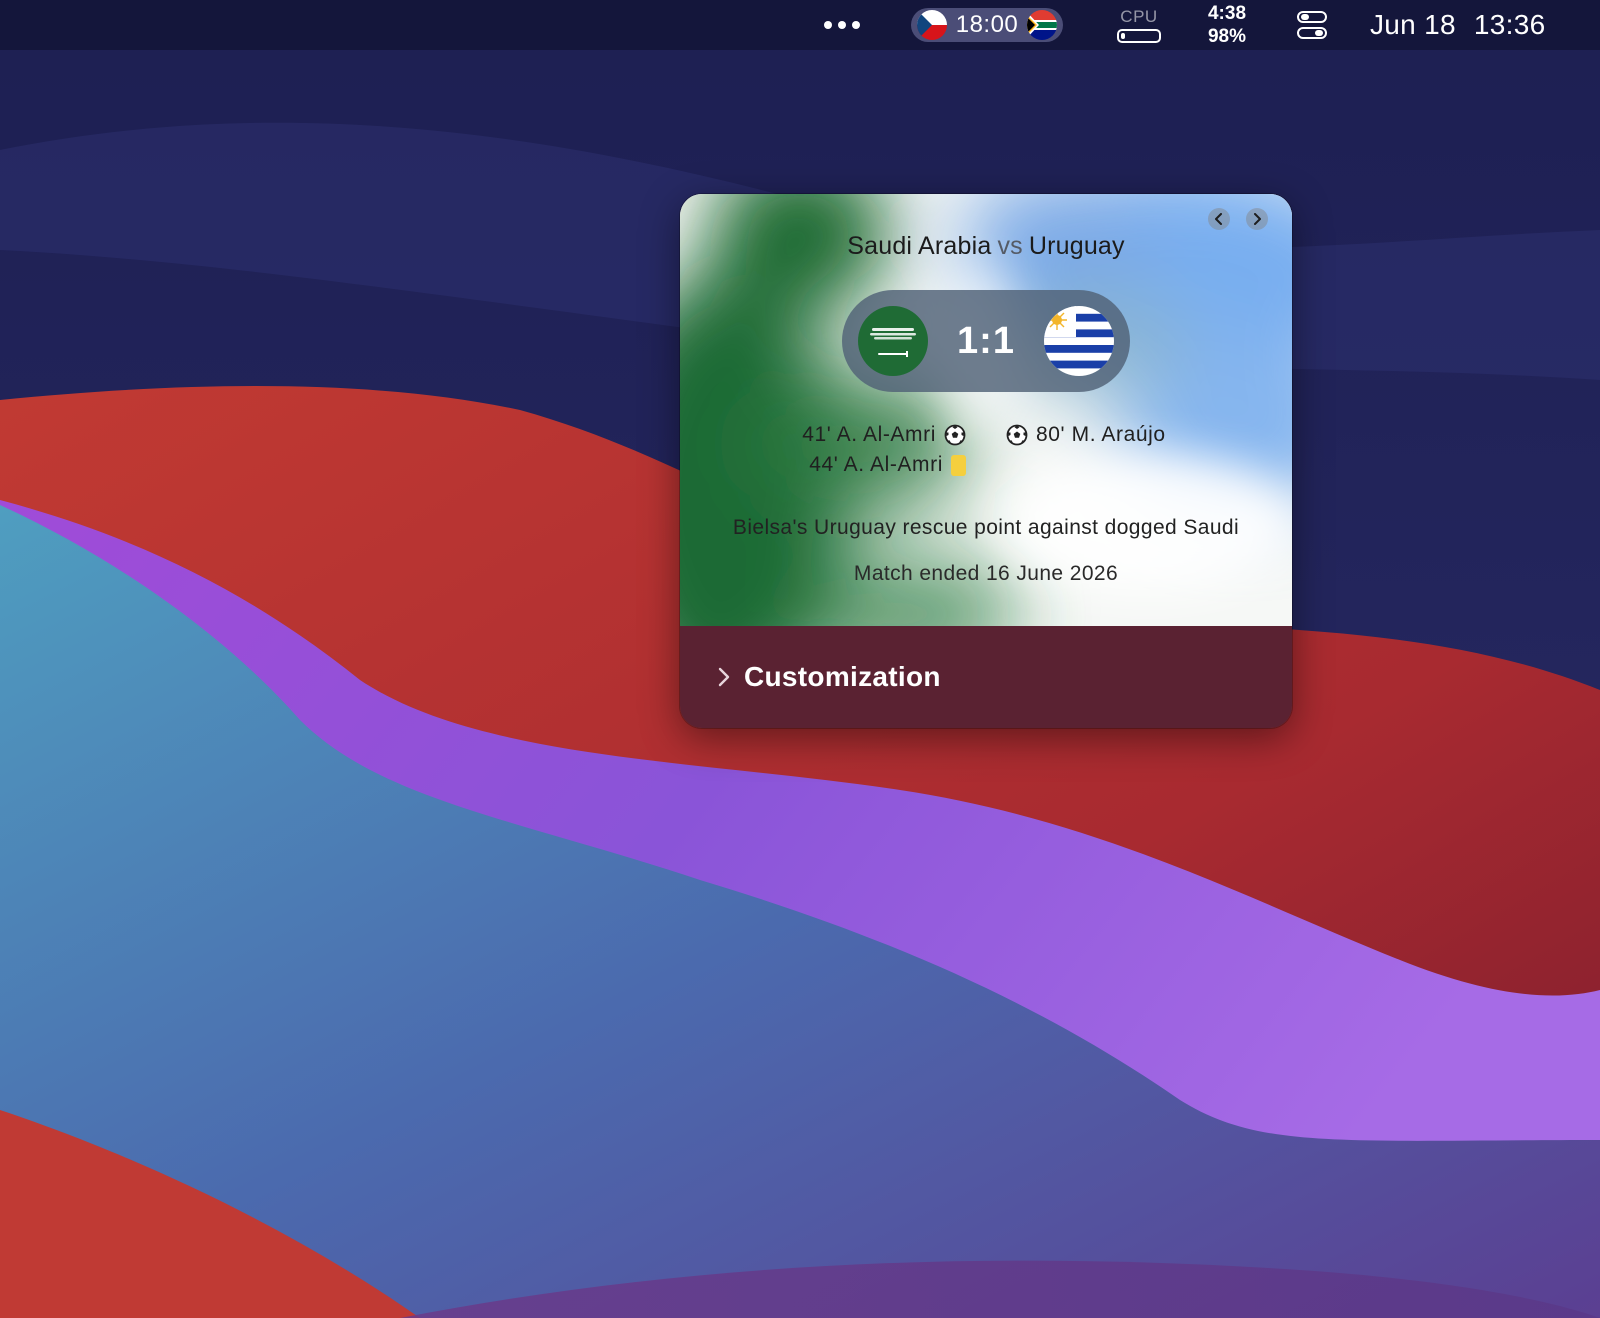 This screenshot has width=1600, height=1318. Describe the element at coordinates (1227, 25) in the screenshot. I see `battery-status: 4:38 98%` at that location.